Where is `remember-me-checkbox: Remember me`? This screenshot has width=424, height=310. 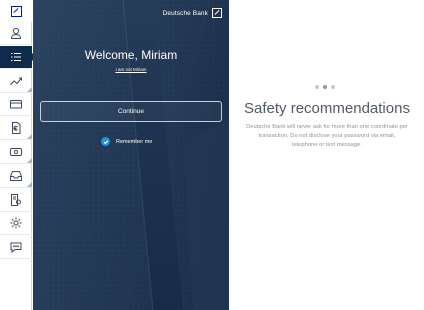
remember-me-checkbox: Remember me is located at coordinates (126, 141).